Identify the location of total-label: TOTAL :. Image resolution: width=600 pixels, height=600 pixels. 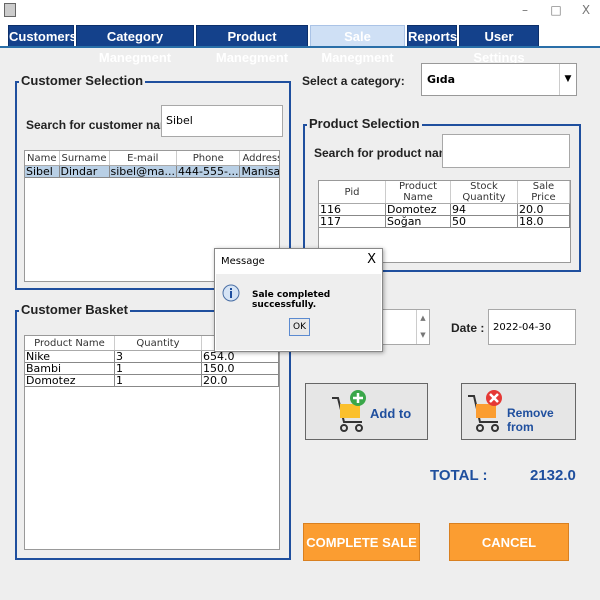
(459, 475).